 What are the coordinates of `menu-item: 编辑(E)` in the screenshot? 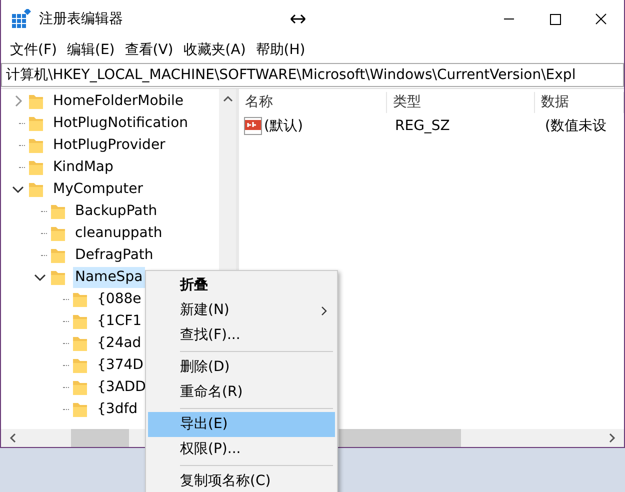 It's located at (91, 50).